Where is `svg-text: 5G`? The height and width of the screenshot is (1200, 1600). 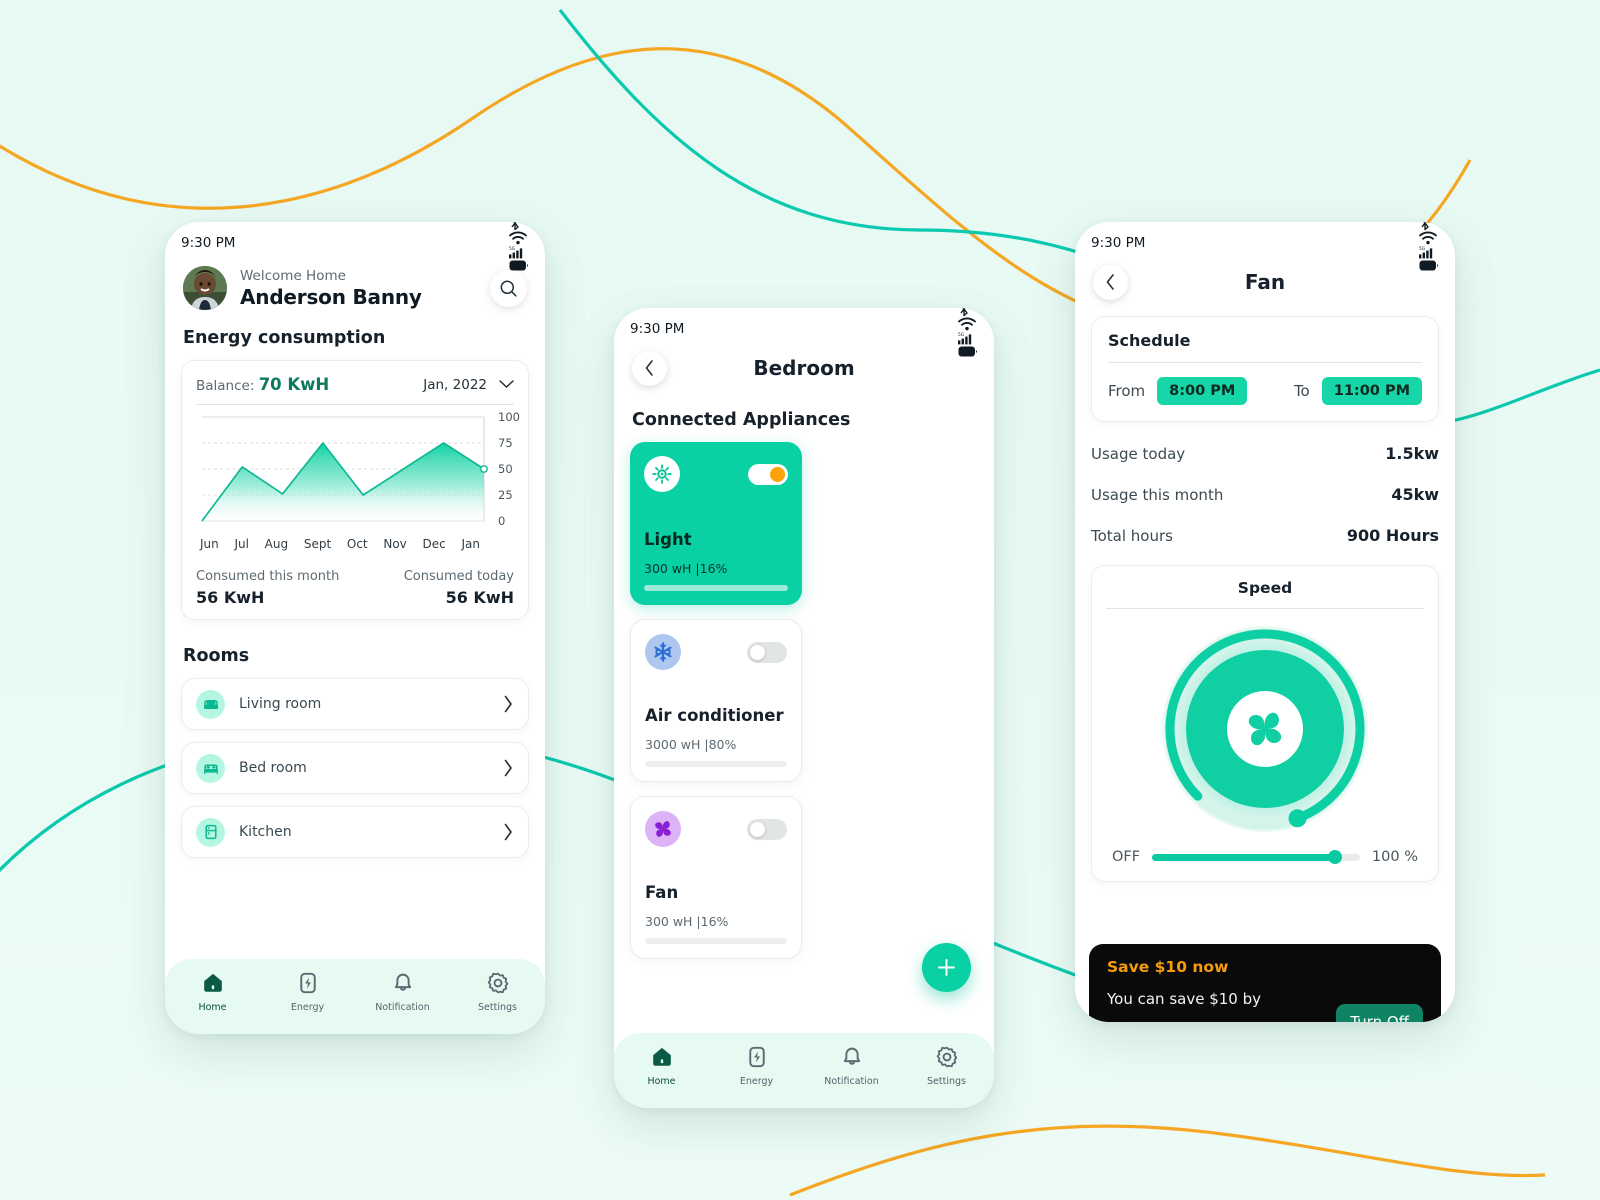
svg-text: 5G is located at coordinates (512, 249).